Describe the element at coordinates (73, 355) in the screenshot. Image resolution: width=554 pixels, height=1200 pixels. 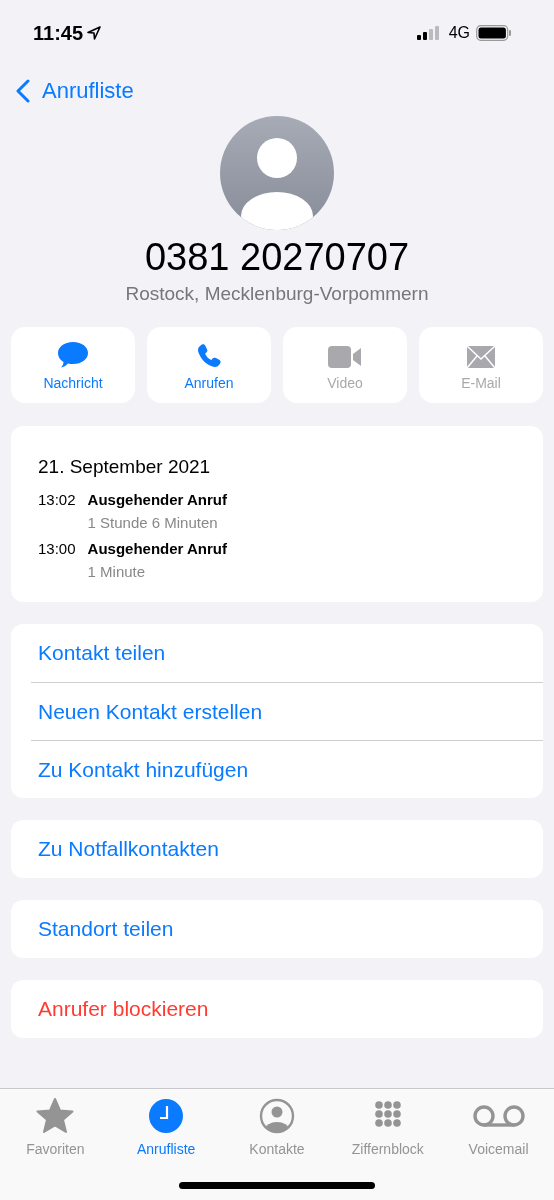
I see `speech-bubble-icon` at that location.